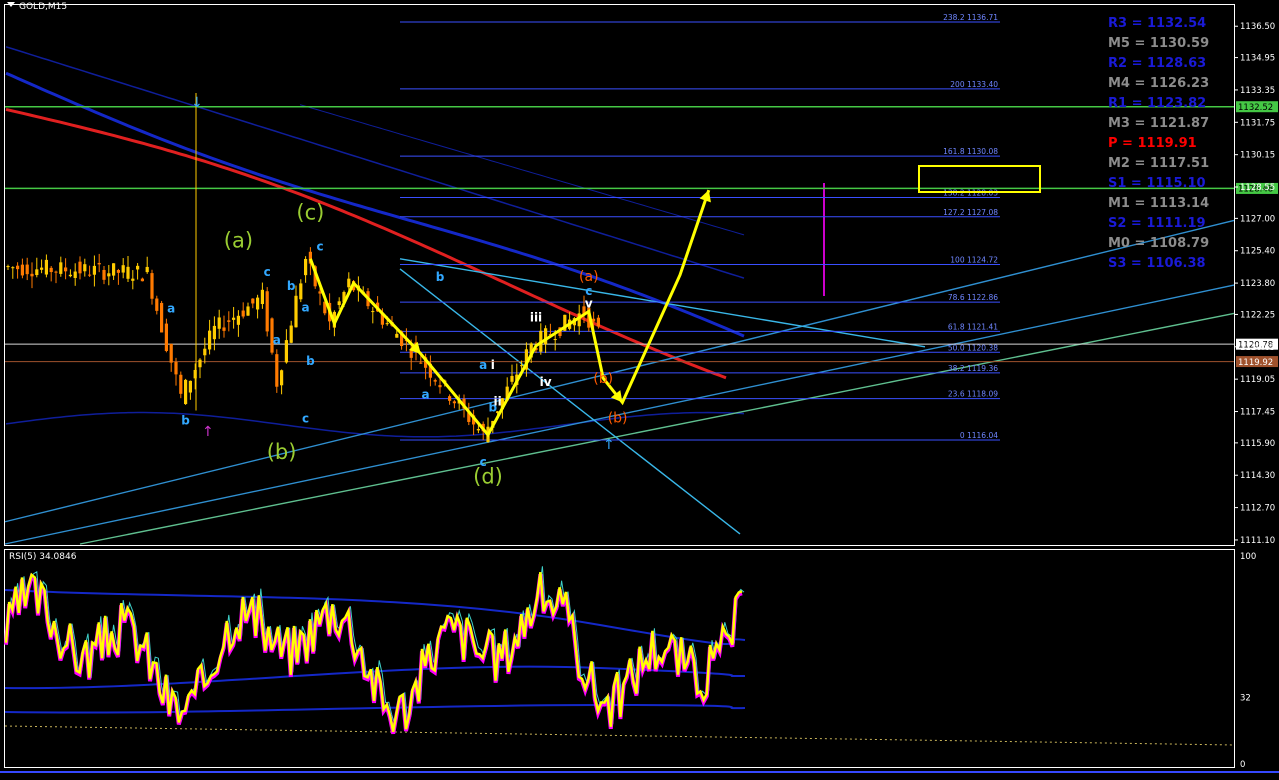 Image resolution: width=1279 pixels, height=780 pixels. I want to click on wave-label: i, so click(493, 365).